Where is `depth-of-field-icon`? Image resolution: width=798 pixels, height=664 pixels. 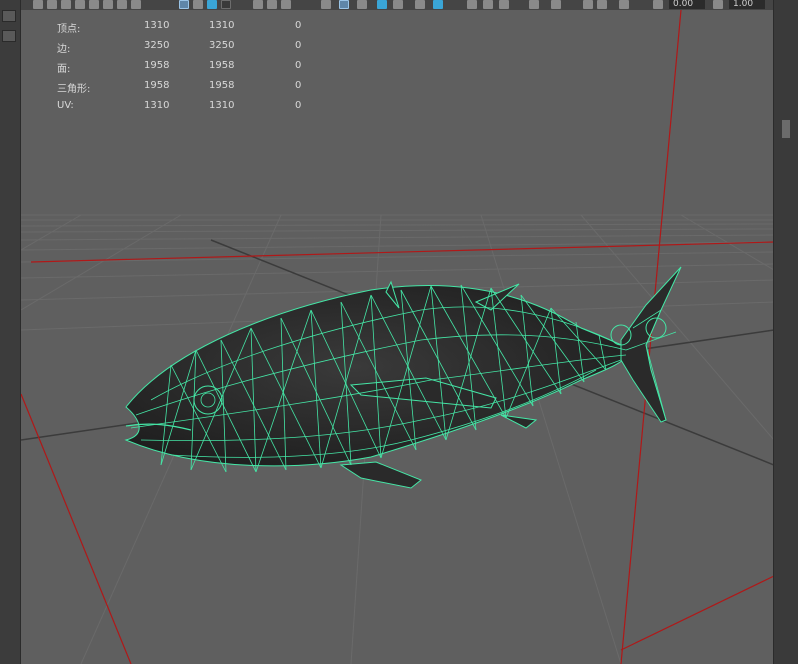
depth-of-field-icon is located at coordinates (504, 4).